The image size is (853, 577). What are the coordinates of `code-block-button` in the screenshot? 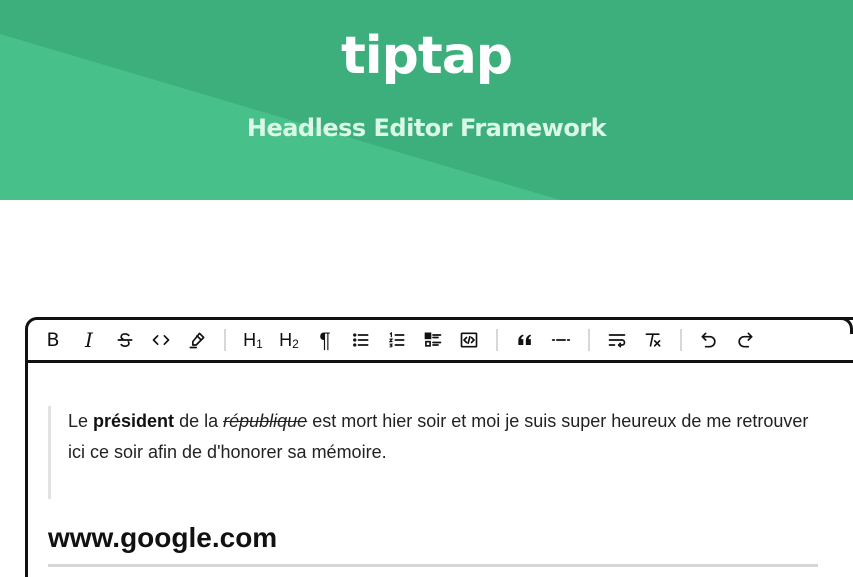 It's located at (469, 340).